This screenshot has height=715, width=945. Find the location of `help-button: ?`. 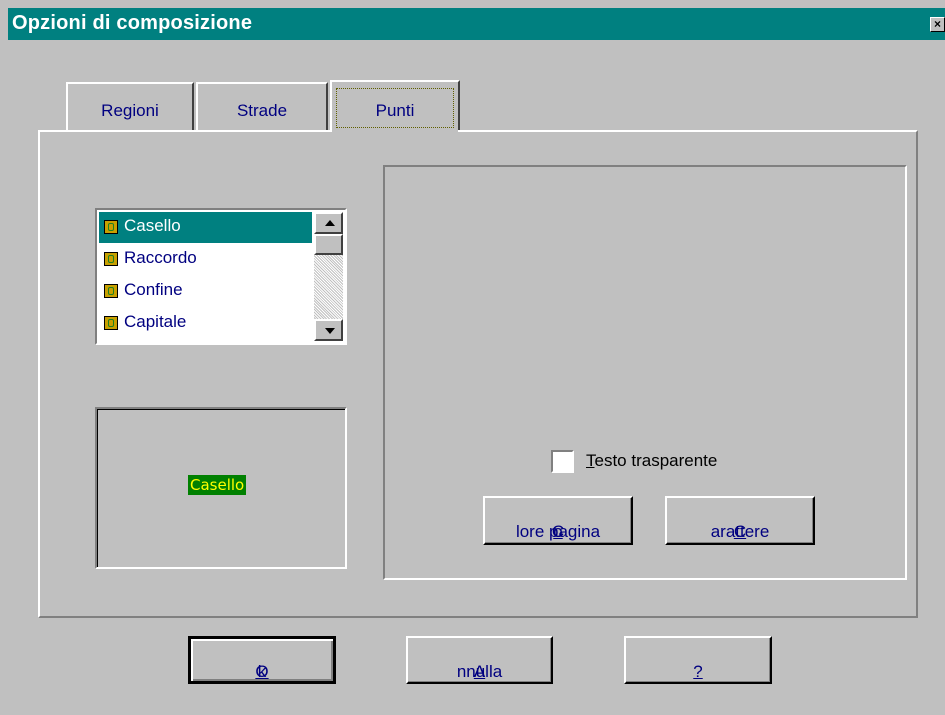

help-button: ? is located at coordinates (698, 660).